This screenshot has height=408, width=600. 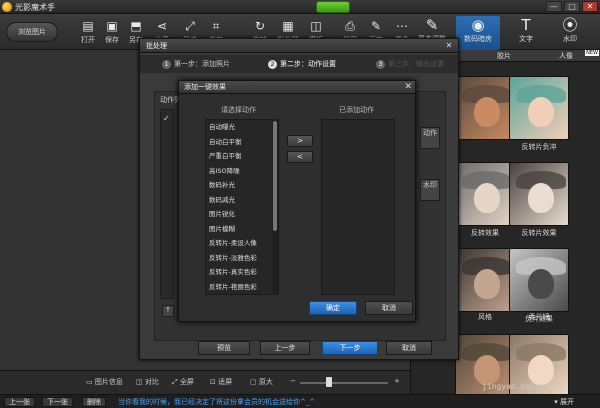 I want to click on maximize-button: □, so click(x=572, y=6).